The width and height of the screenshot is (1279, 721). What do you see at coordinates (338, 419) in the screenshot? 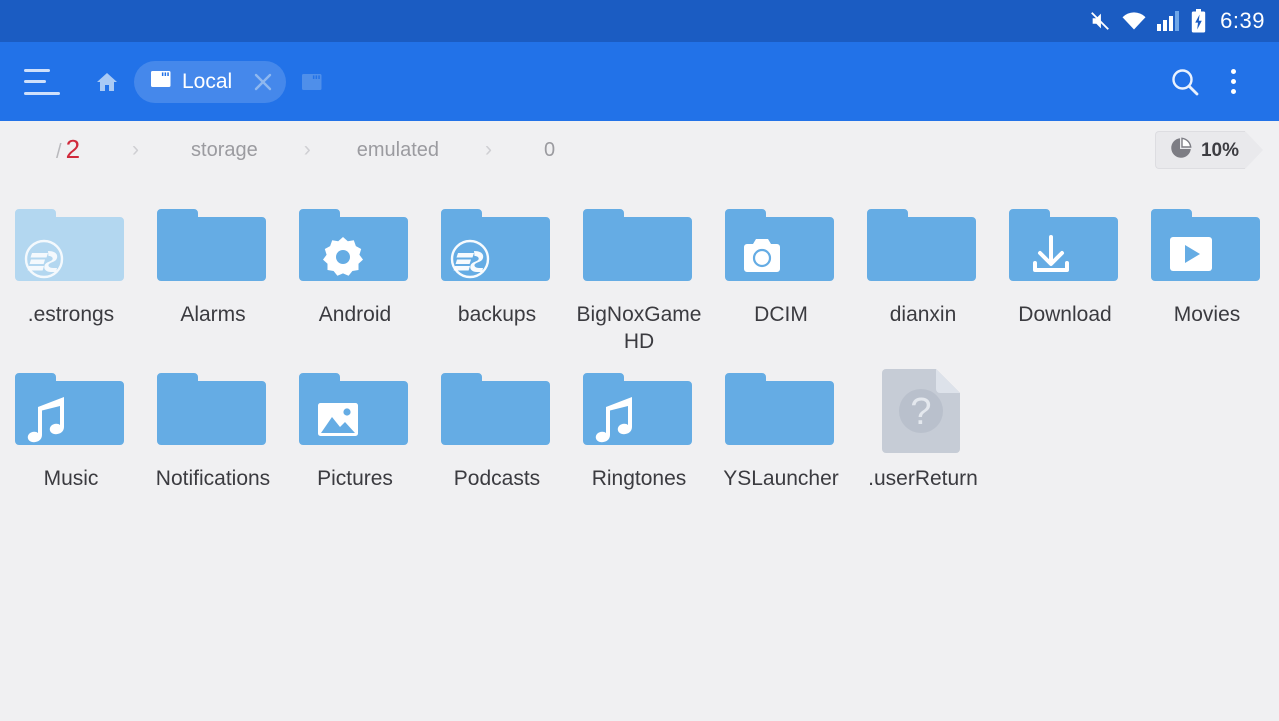
I see `image-icon` at bounding box center [338, 419].